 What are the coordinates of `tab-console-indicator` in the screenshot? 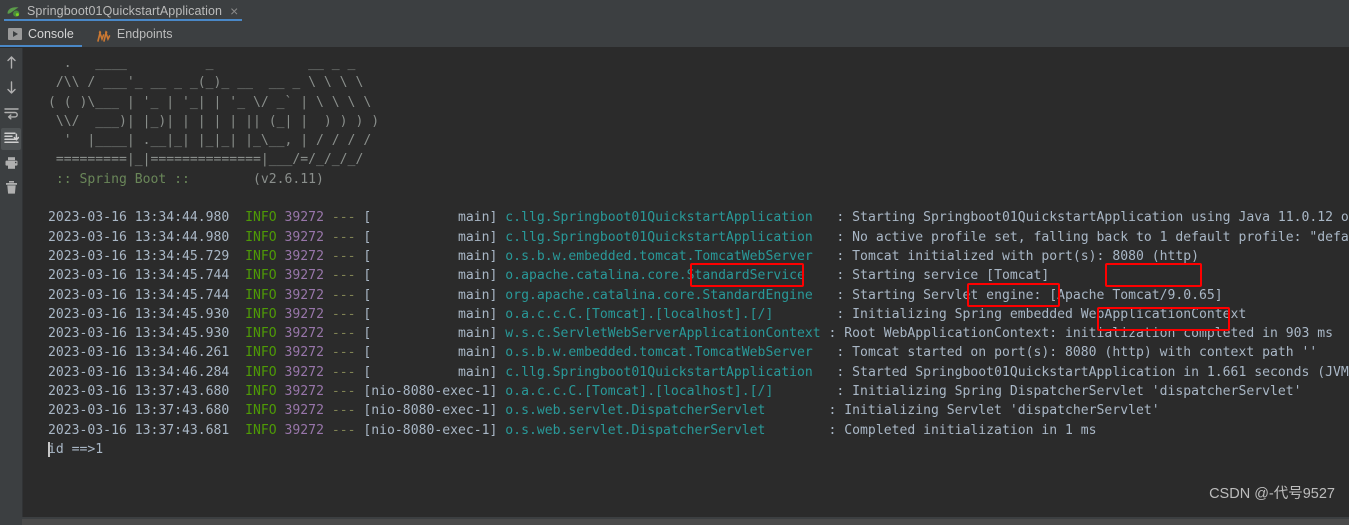 It's located at (41, 46).